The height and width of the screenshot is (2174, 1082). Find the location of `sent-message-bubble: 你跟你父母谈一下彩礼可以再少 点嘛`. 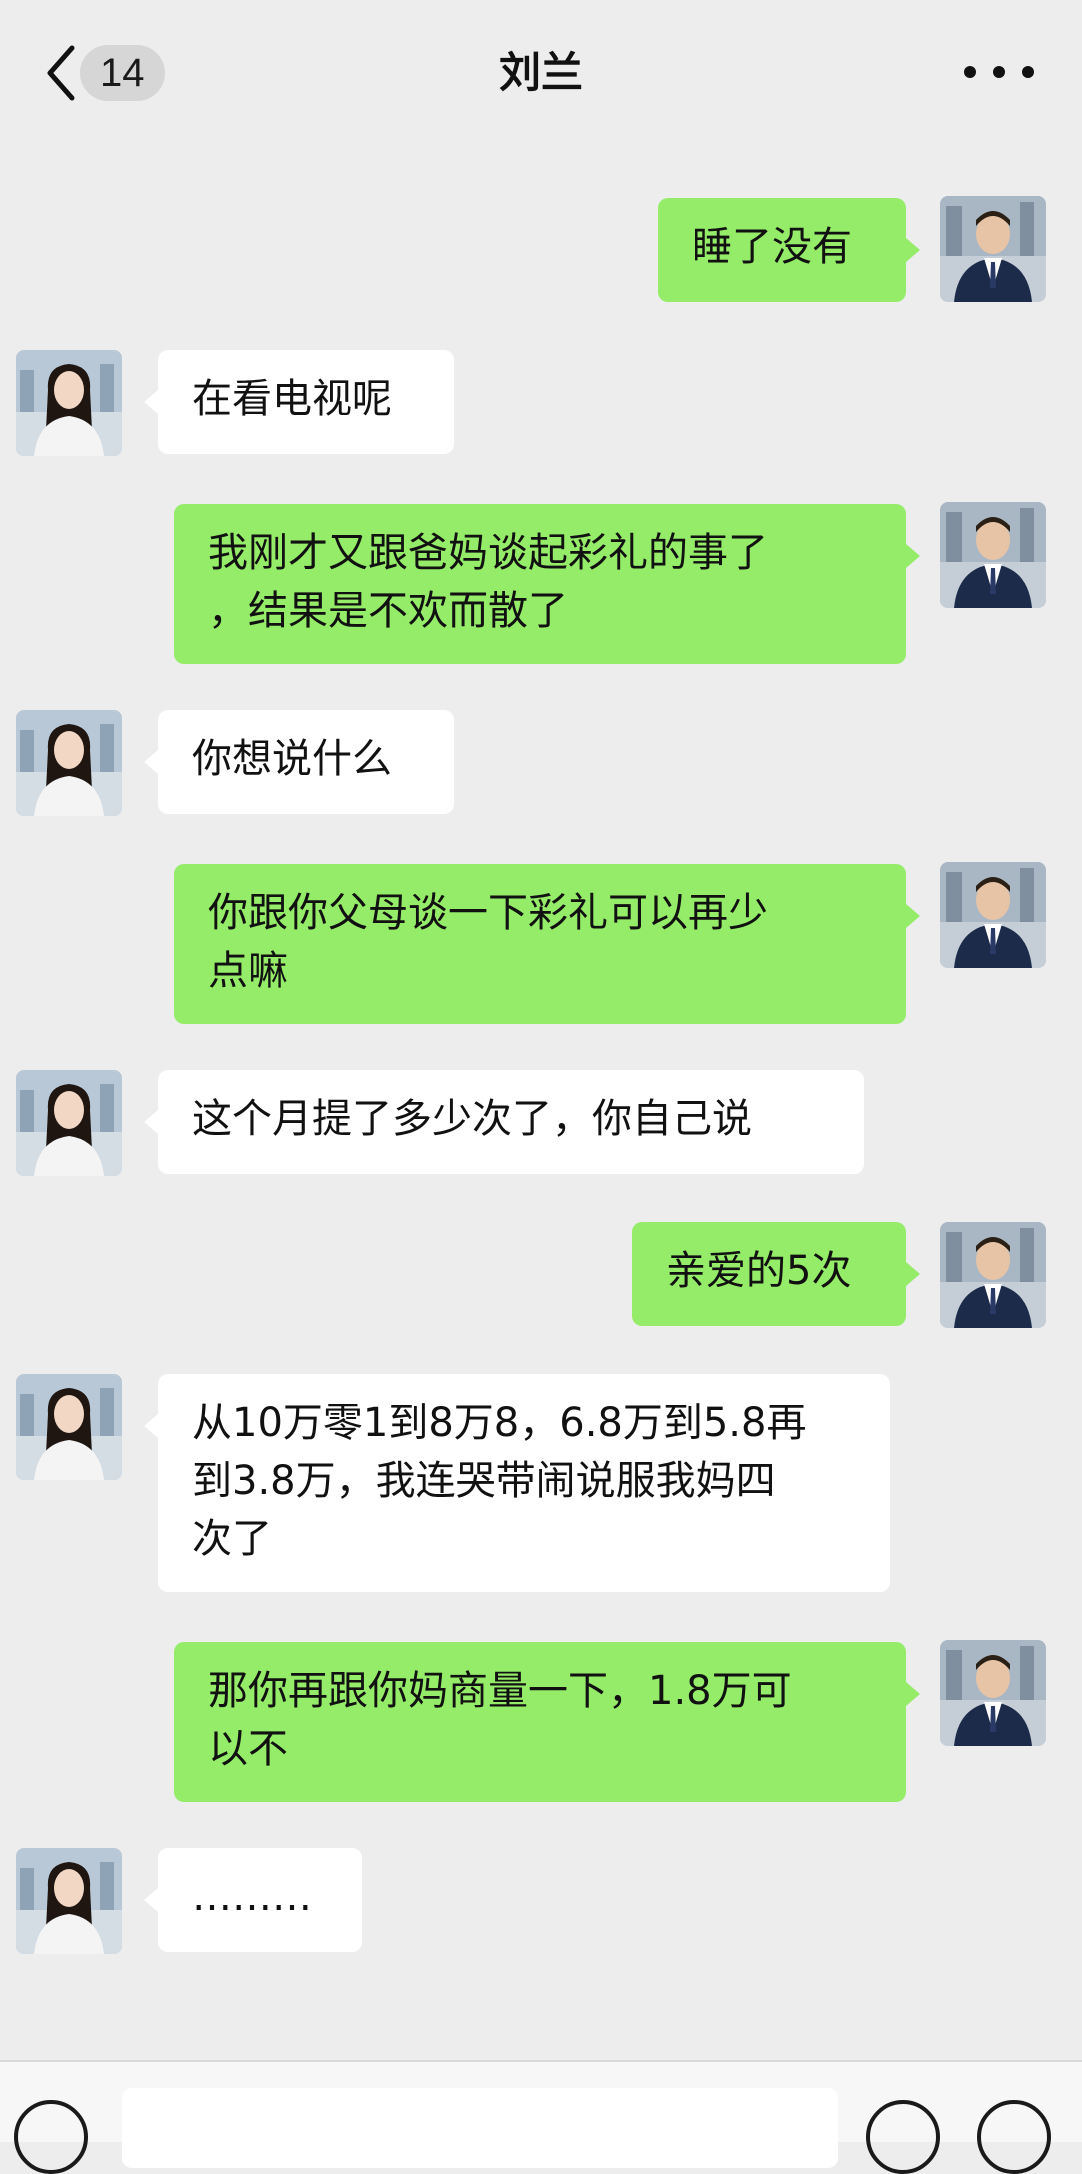

sent-message-bubble: 你跟你父母谈一下彩礼可以再少 点嘛 is located at coordinates (547, 944).